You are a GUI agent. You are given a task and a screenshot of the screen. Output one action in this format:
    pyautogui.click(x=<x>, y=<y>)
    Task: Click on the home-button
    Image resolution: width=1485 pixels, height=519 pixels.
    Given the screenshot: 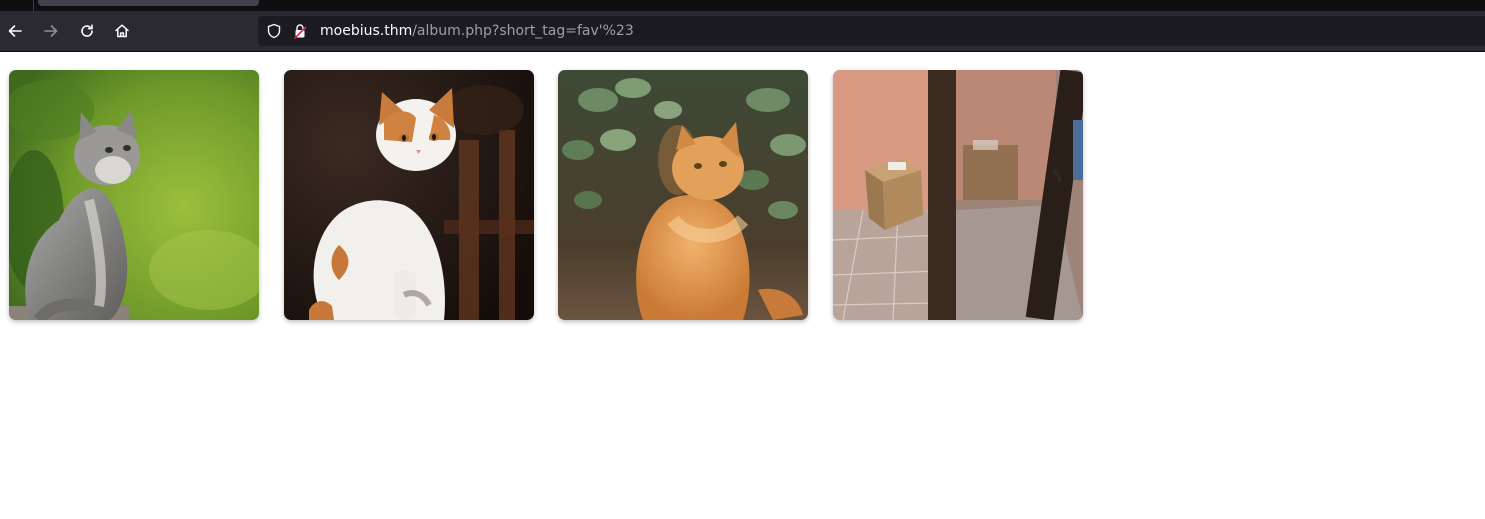 What is the action you would take?
    pyautogui.click(x=122, y=31)
    